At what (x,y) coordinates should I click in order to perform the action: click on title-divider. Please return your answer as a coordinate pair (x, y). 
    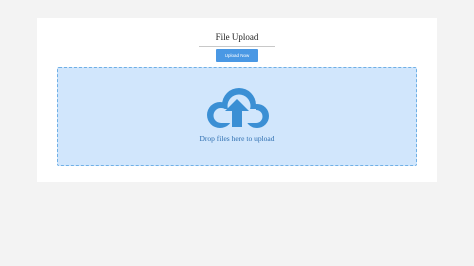
    Looking at the image, I should click on (237, 46).